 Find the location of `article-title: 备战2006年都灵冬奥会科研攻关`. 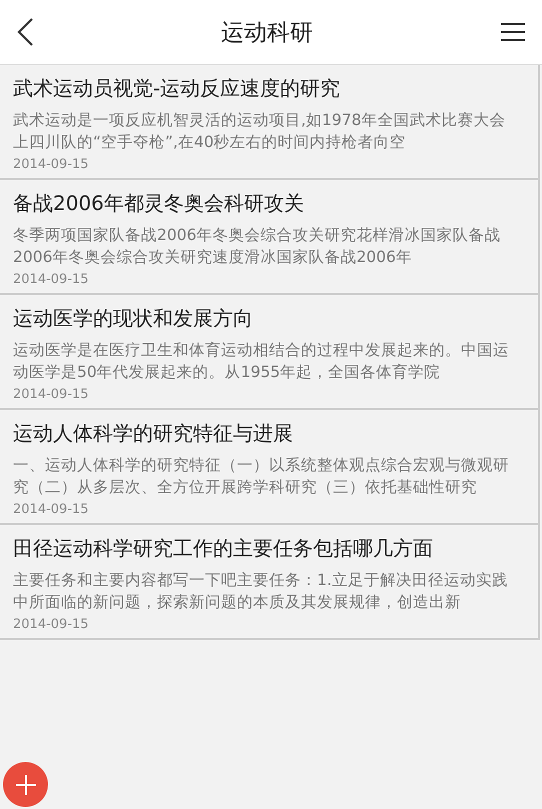

article-title: 备战2006年都灵冬奥会科研攻关 is located at coordinates (159, 203).